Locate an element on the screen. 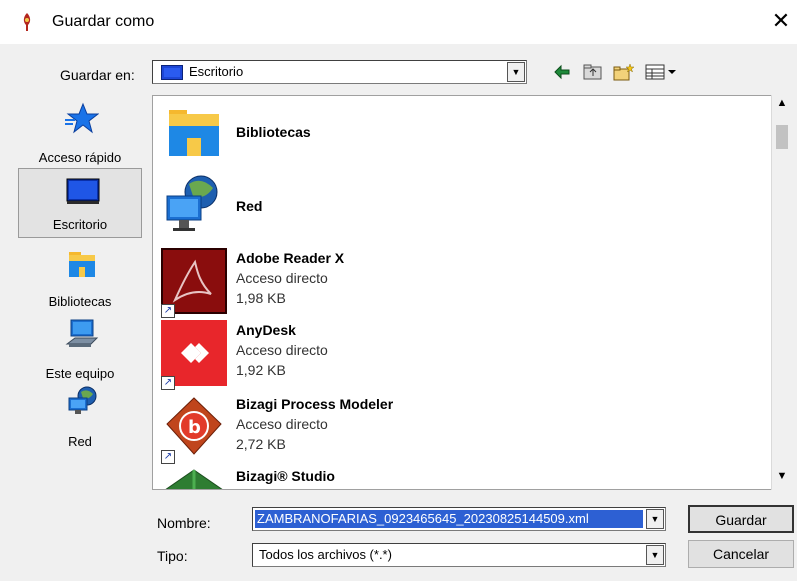  scroll-down-icon: ▼ is located at coordinates (782, 479).